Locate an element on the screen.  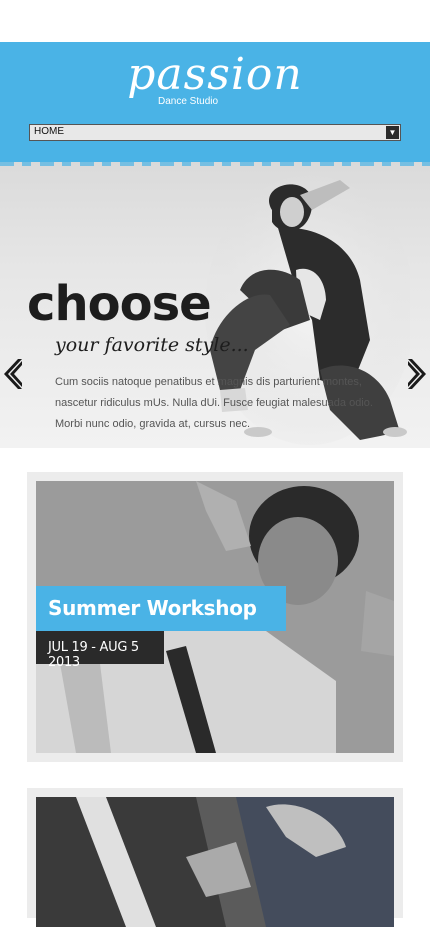
dancer-photo is located at coordinates (215, 862).